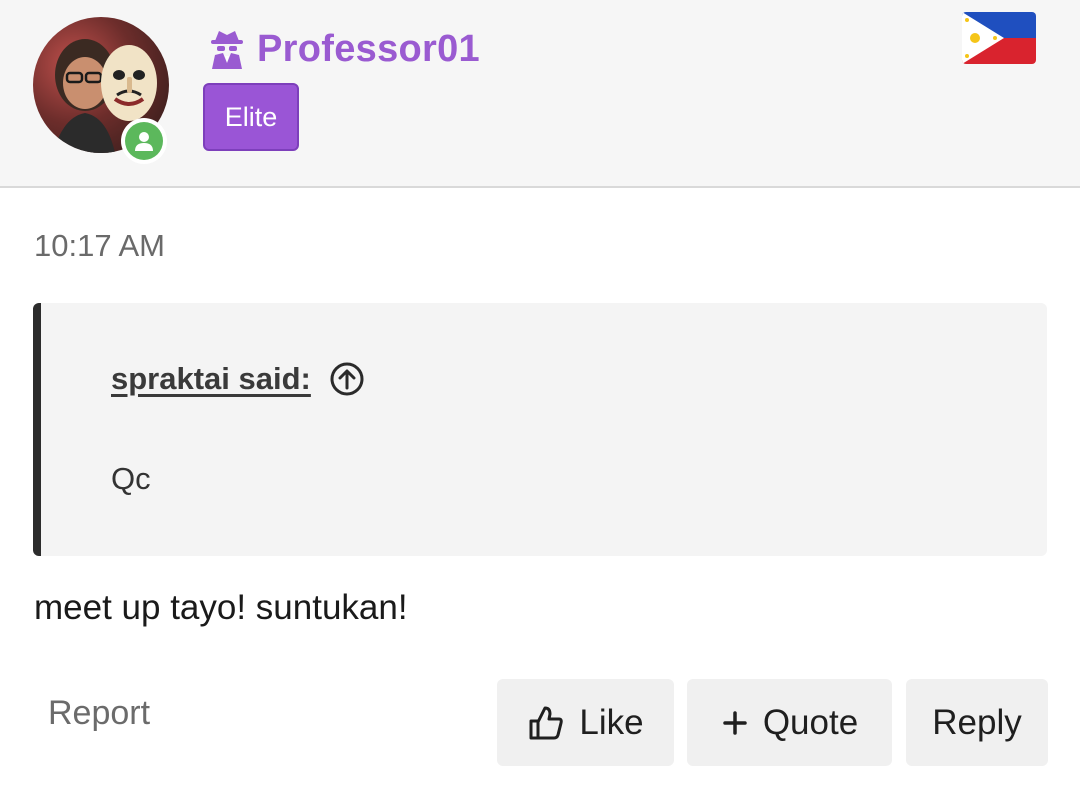 The width and height of the screenshot is (1080, 799). Describe the element at coordinates (211, 379) in the screenshot. I see `quote-author-link: spraktai said:` at that location.